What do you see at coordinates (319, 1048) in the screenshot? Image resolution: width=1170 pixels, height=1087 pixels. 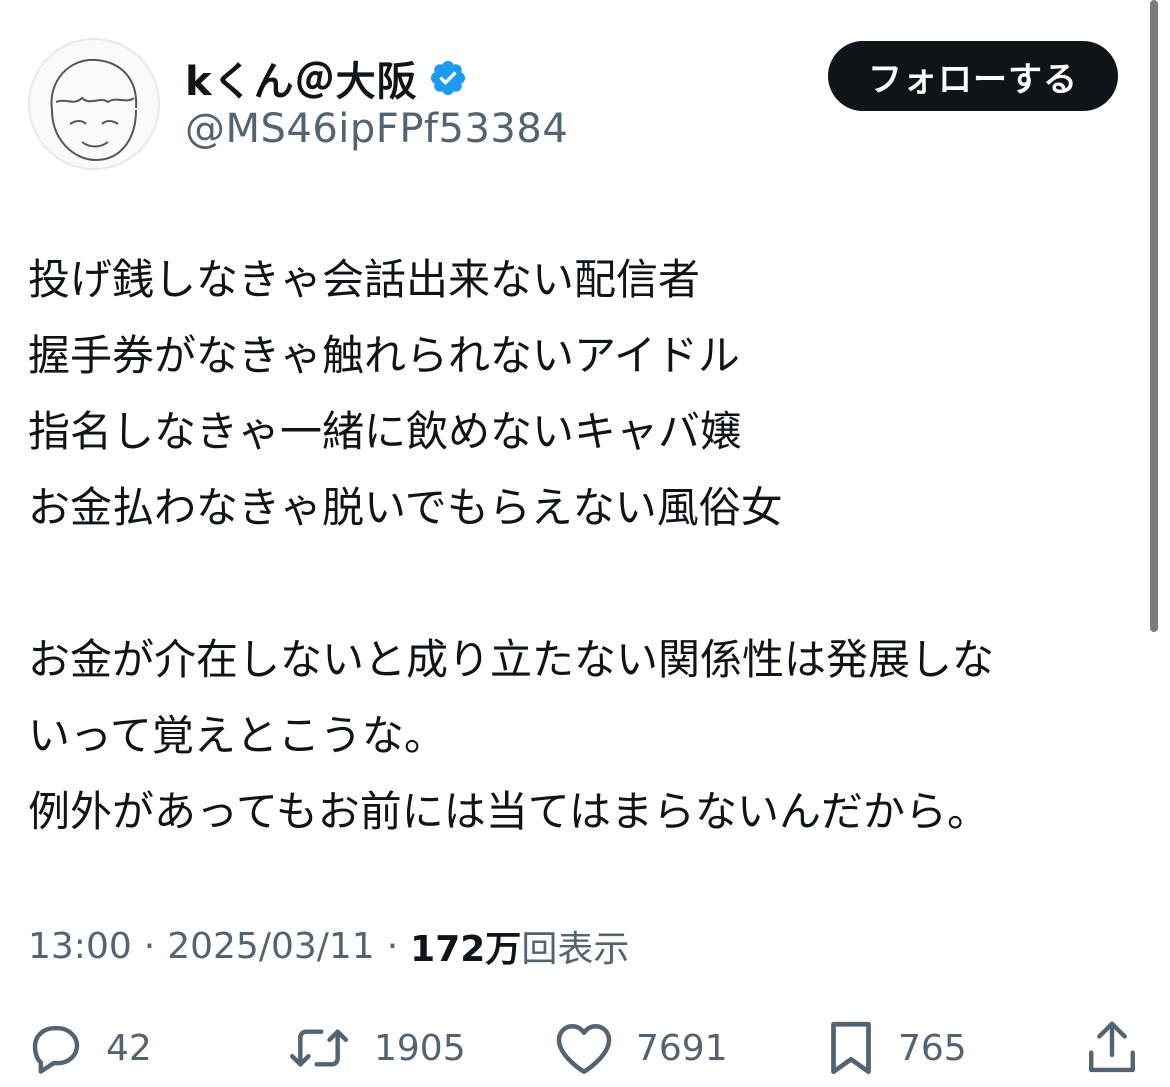 I see `repost-icon` at bounding box center [319, 1048].